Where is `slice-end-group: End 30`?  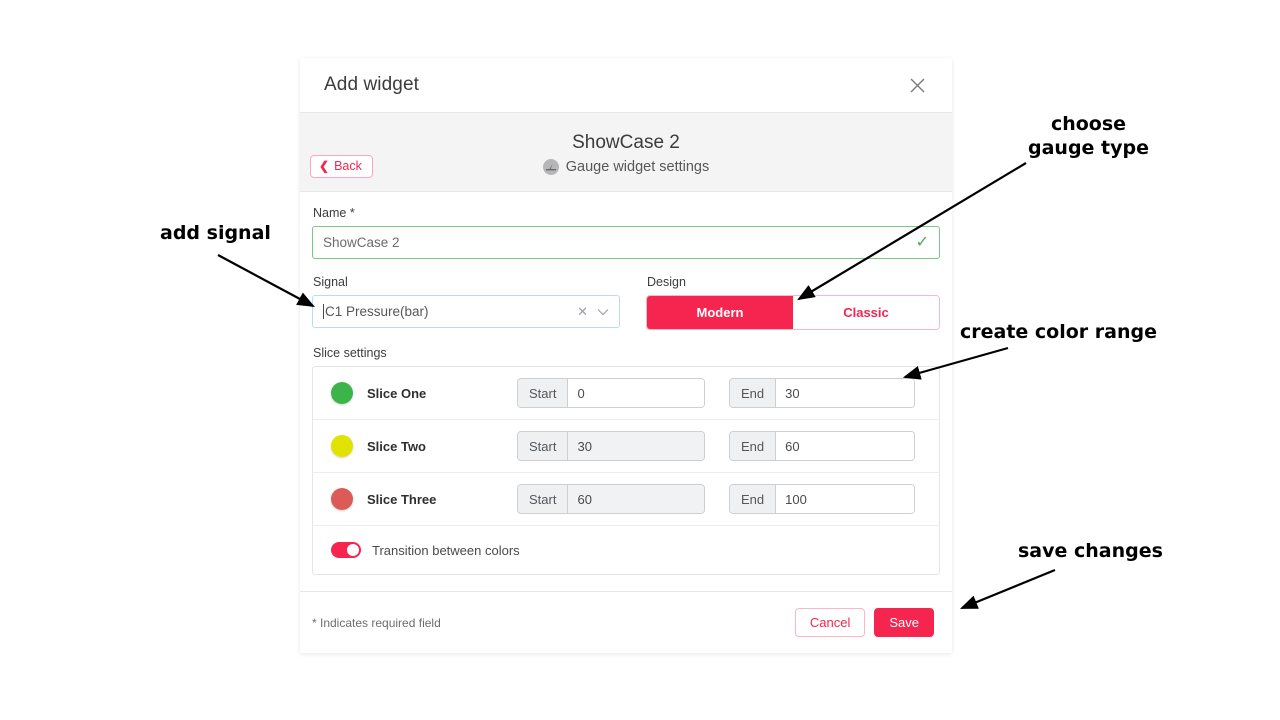 slice-end-group: End 30 is located at coordinates (822, 393).